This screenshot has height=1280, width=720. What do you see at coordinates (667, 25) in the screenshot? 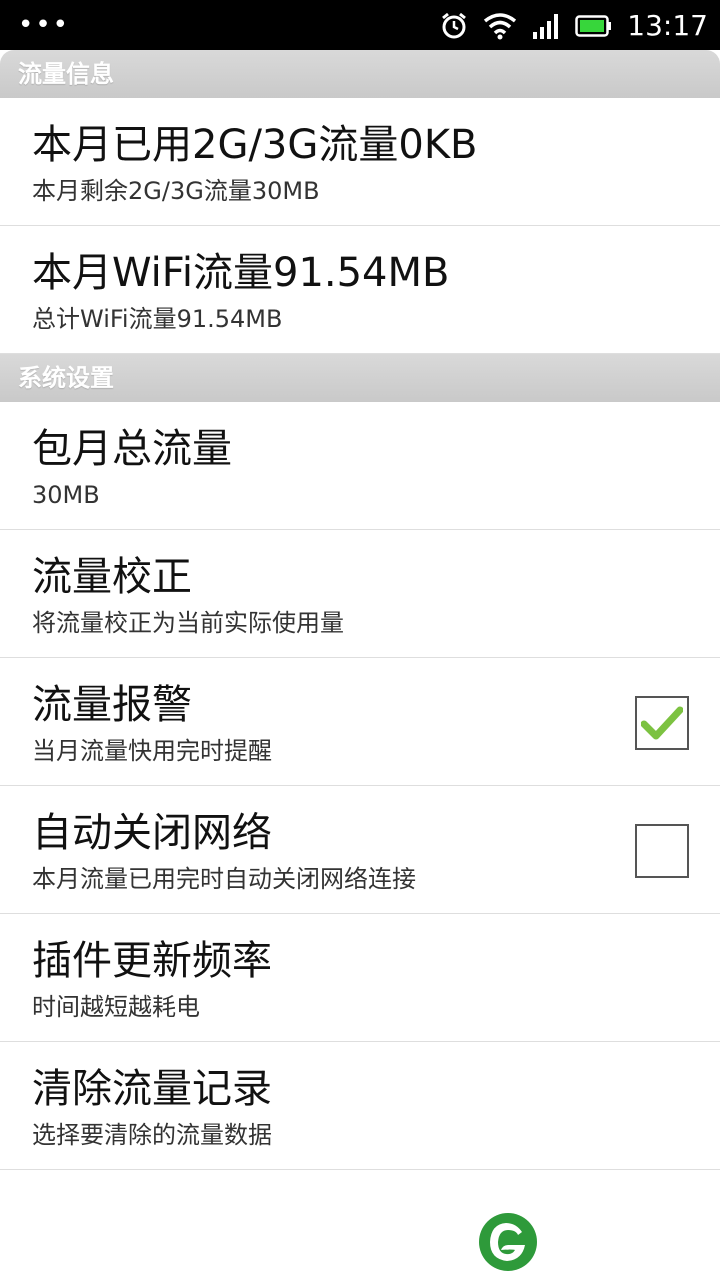
I see `status-time: 13:17` at bounding box center [667, 25].